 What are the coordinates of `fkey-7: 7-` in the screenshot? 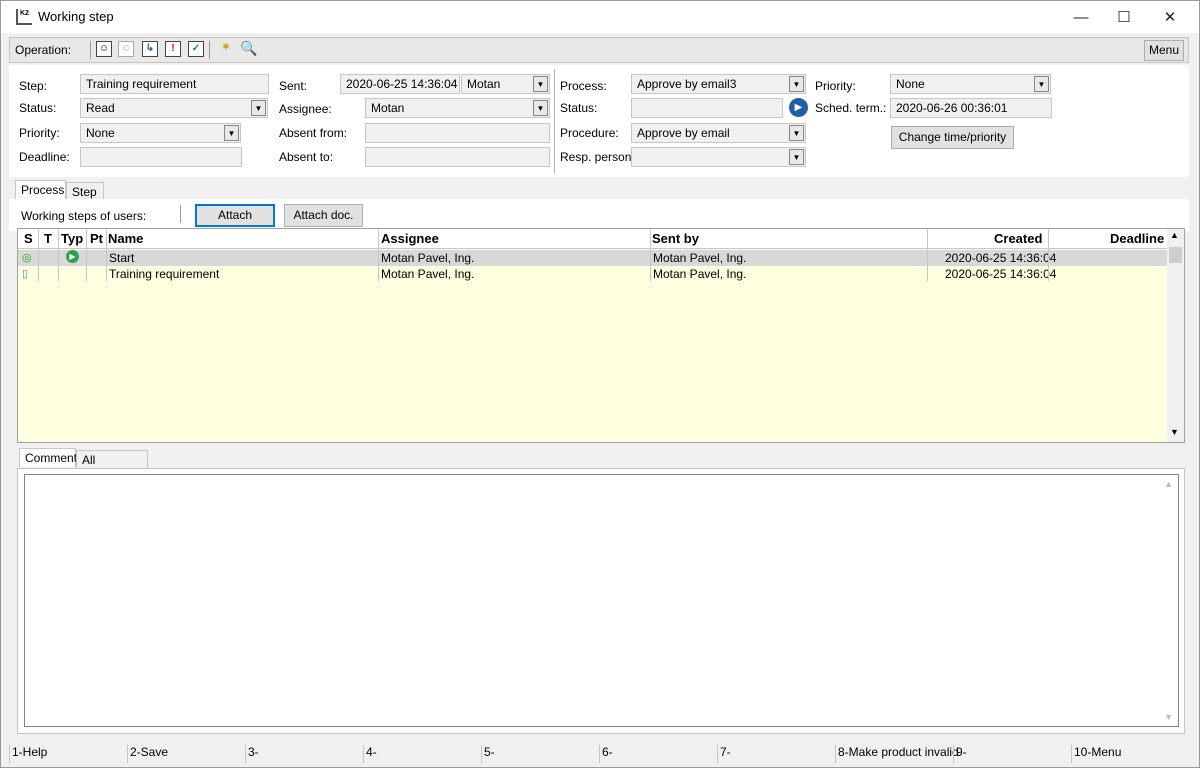 It's located at (776, 754).